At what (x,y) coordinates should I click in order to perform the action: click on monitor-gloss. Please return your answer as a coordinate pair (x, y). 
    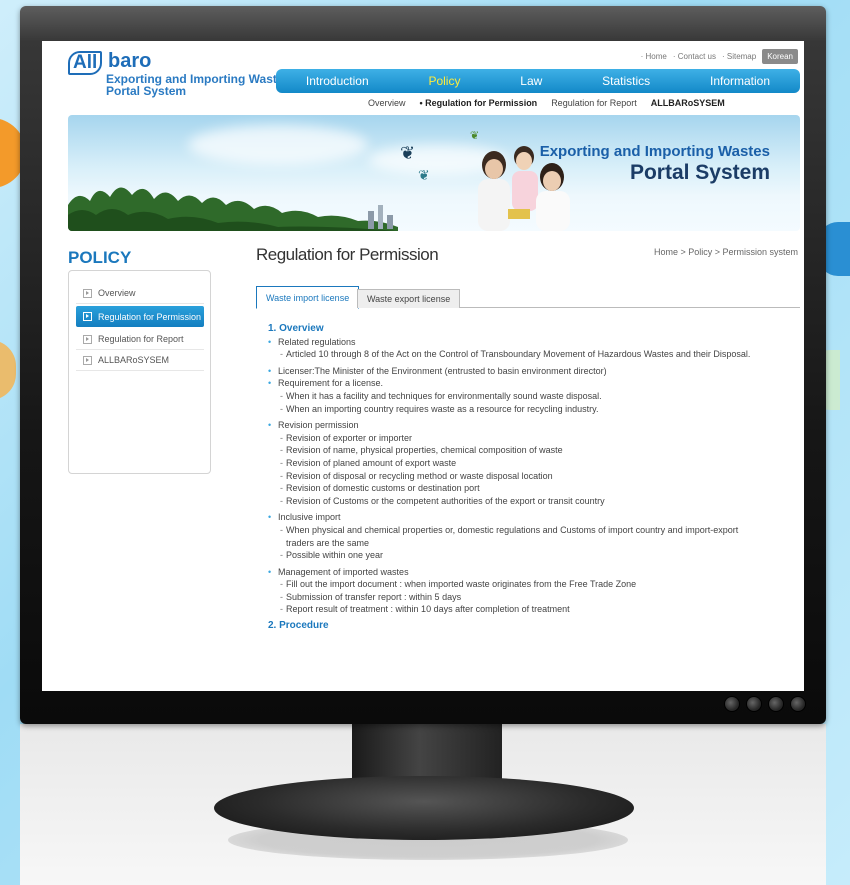
    Looking at the image, I should click on (423, 24).